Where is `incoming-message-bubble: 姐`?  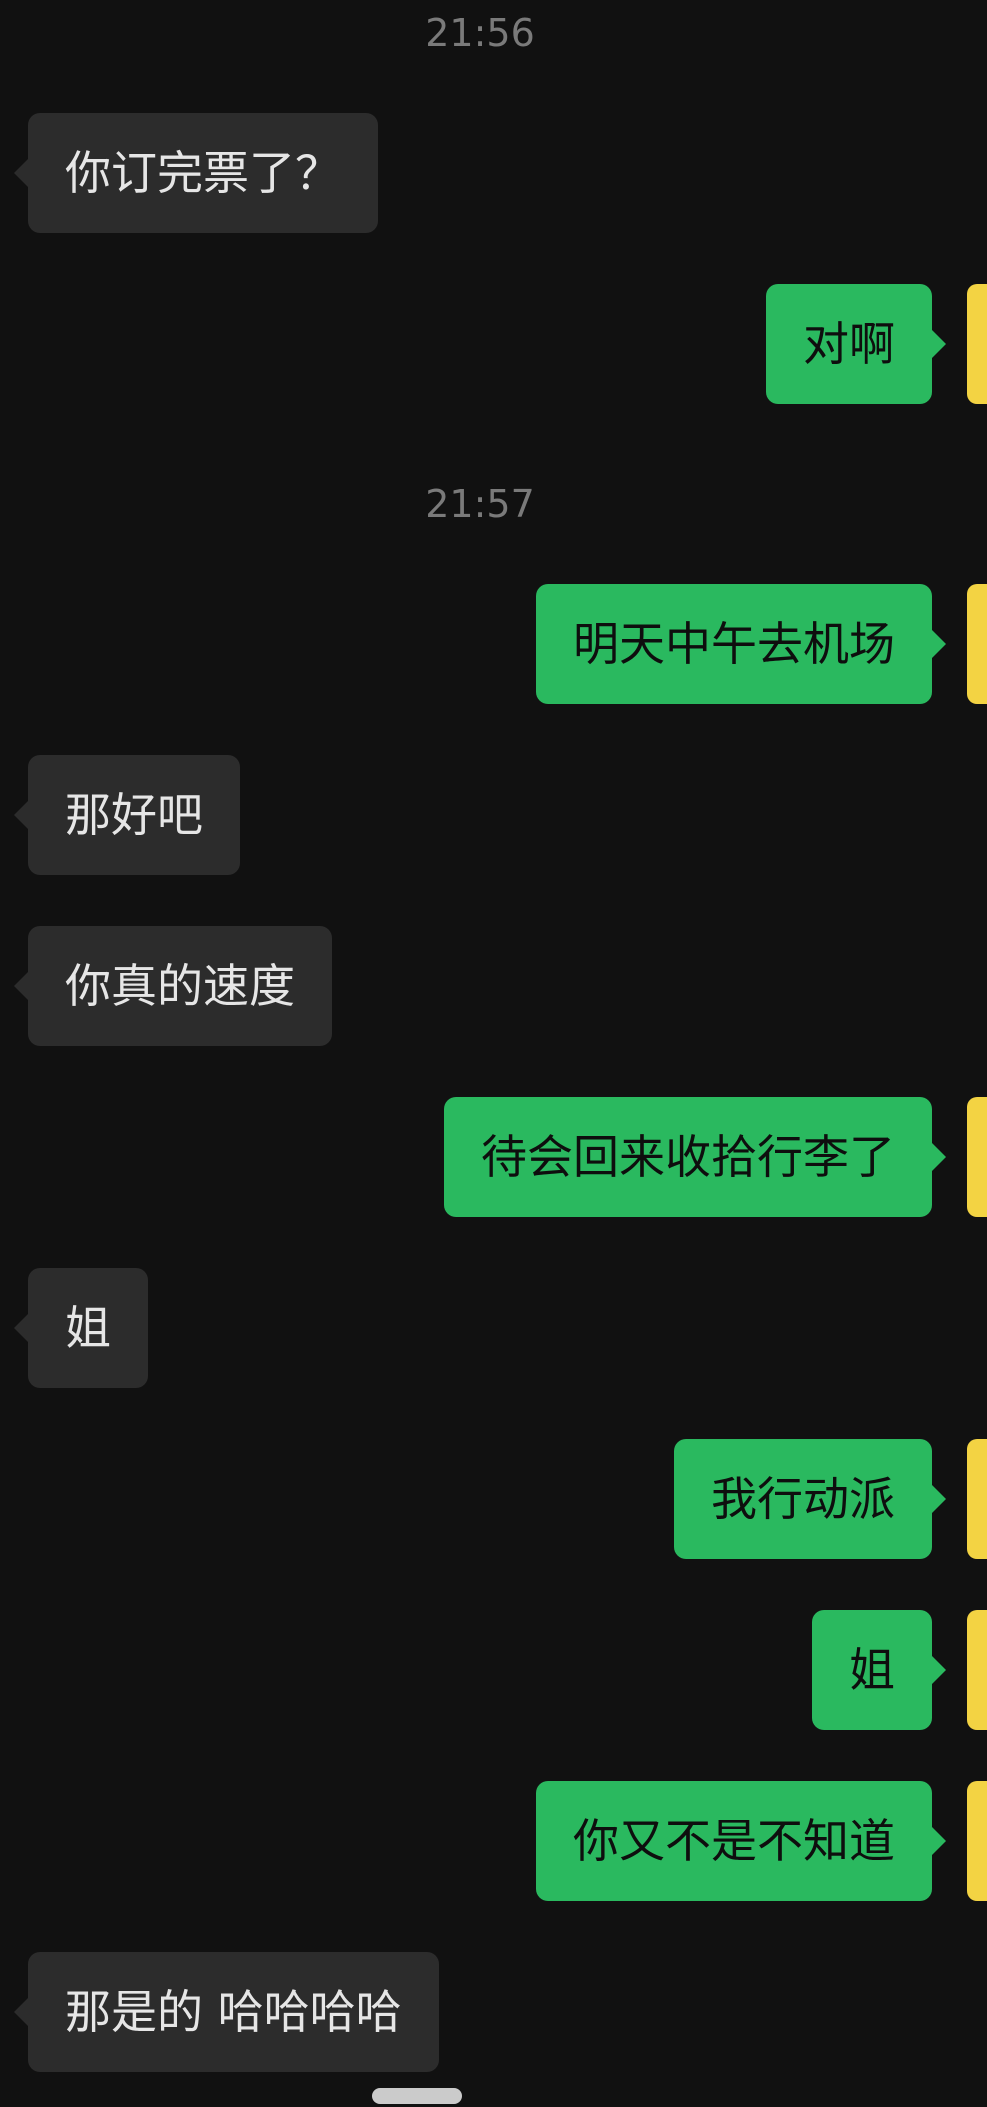 incoming-message-bubble: 姐 is located at coordinates (81, 1328).